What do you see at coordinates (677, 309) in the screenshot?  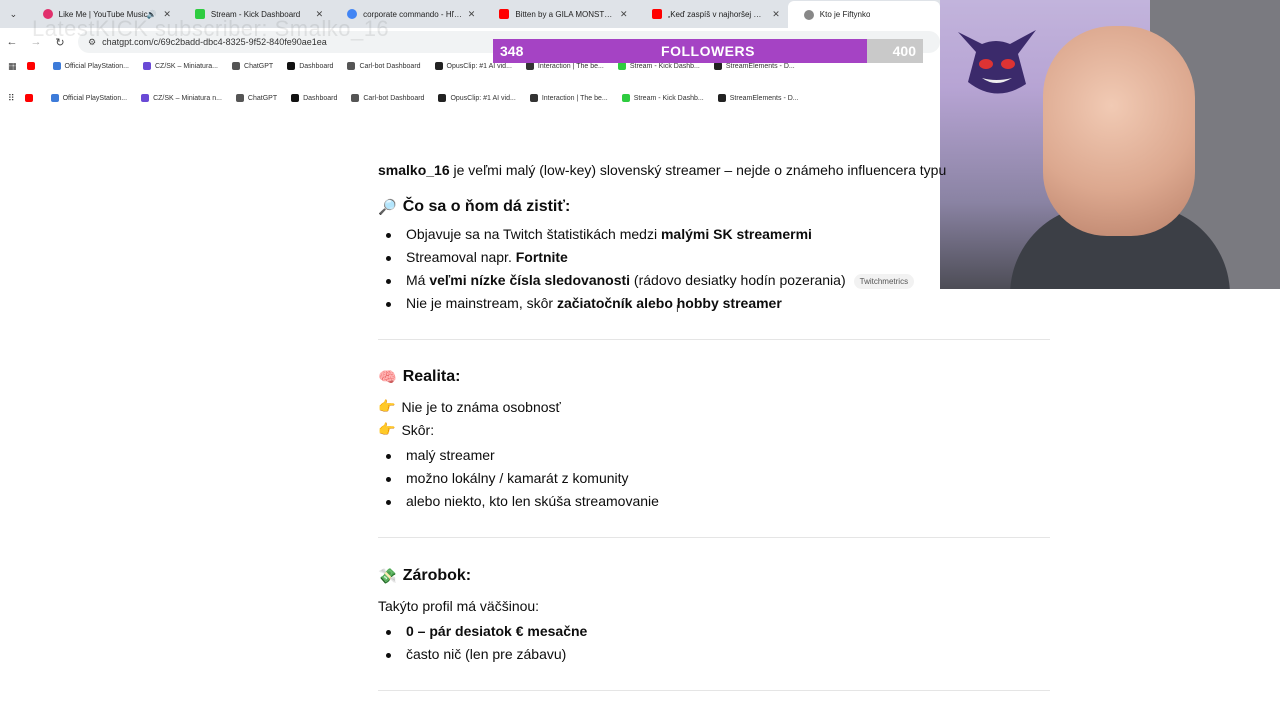 I see `text-cursor-icon: I` at bounding box center [677, 309].